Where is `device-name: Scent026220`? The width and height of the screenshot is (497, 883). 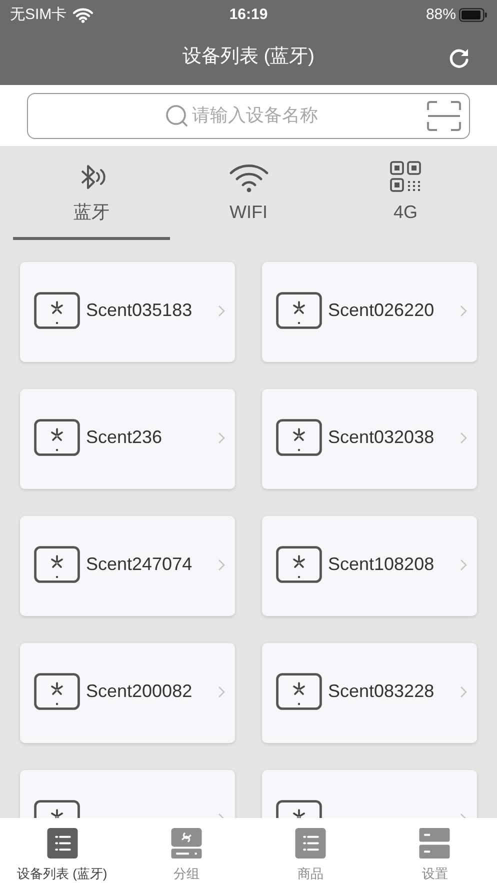 device-name: Scent026220 is located at coordinates (381, 310).